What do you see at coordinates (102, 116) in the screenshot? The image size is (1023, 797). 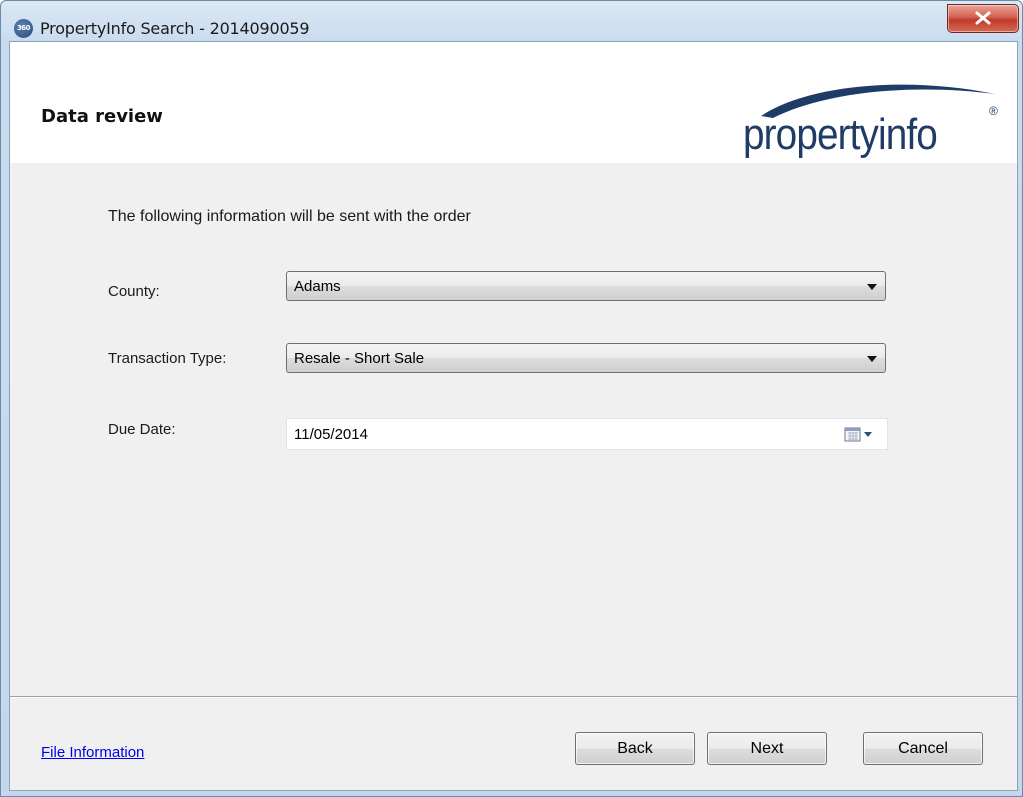 I see `page-title: Data review` at bounding box center [102, 116].